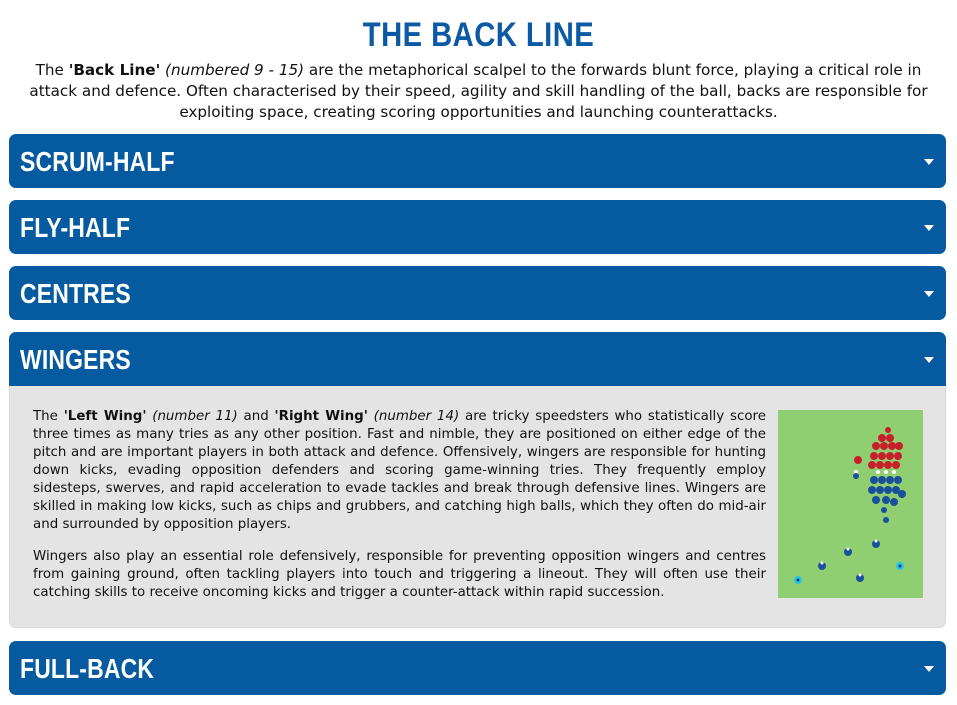 The width and height of the screenshot is (957, 705). I want to click on accordion-header-scrum-half: SCRUM-HALF, so click(477, 161).